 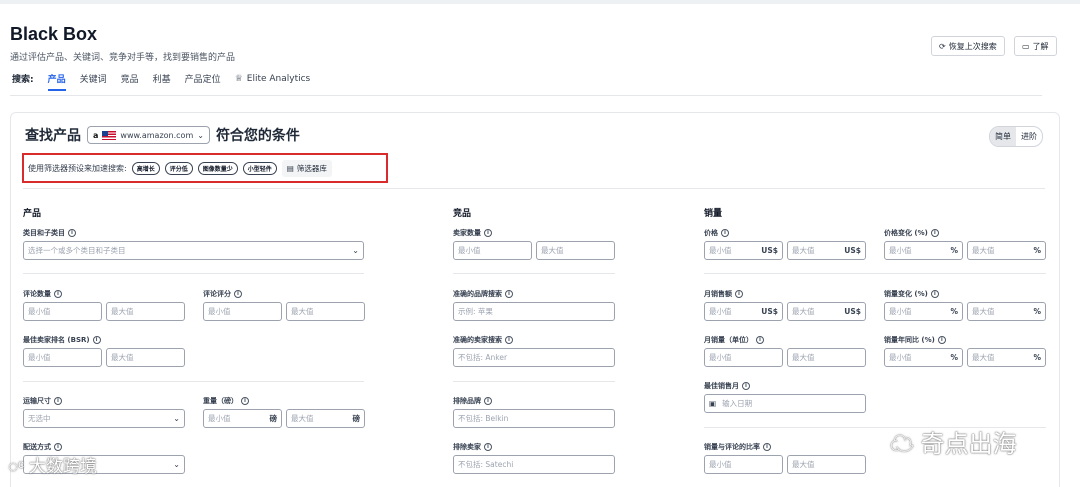 I want to click on sales-review-ratio-min-placeholder: 最小值, so click(x=720, y=464).